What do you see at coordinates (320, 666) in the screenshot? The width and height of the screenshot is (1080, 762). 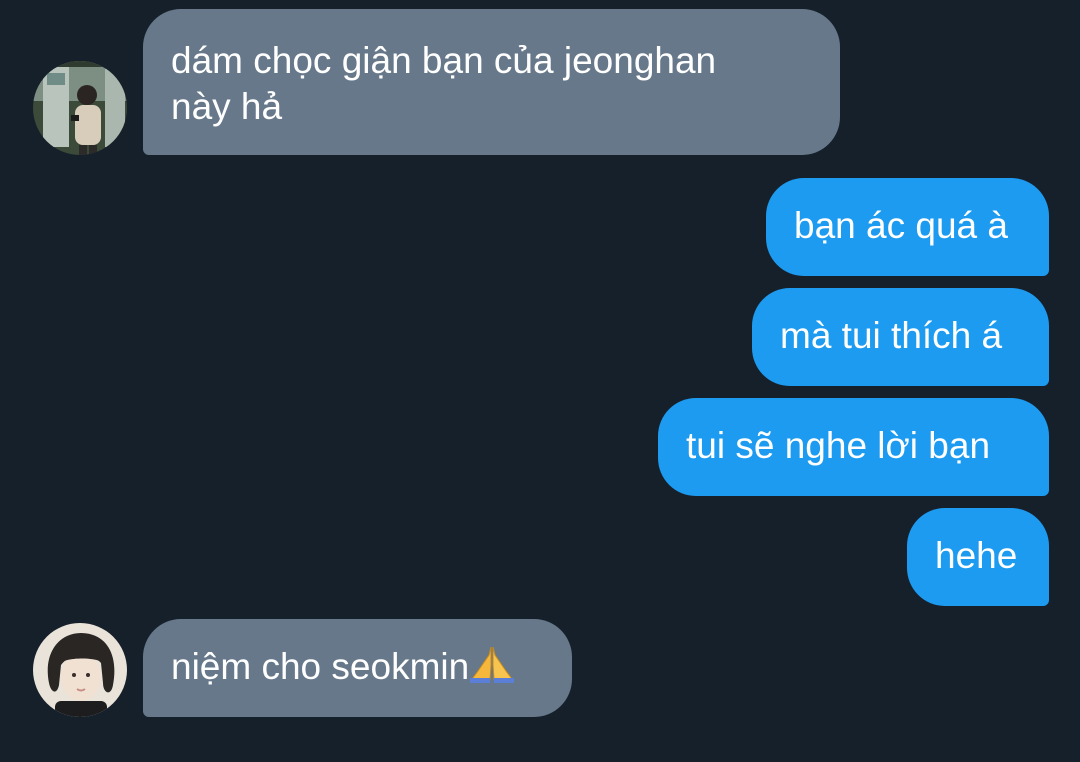 I see `message-text: niệm cho seokmin` at bounding box center [320, 666].